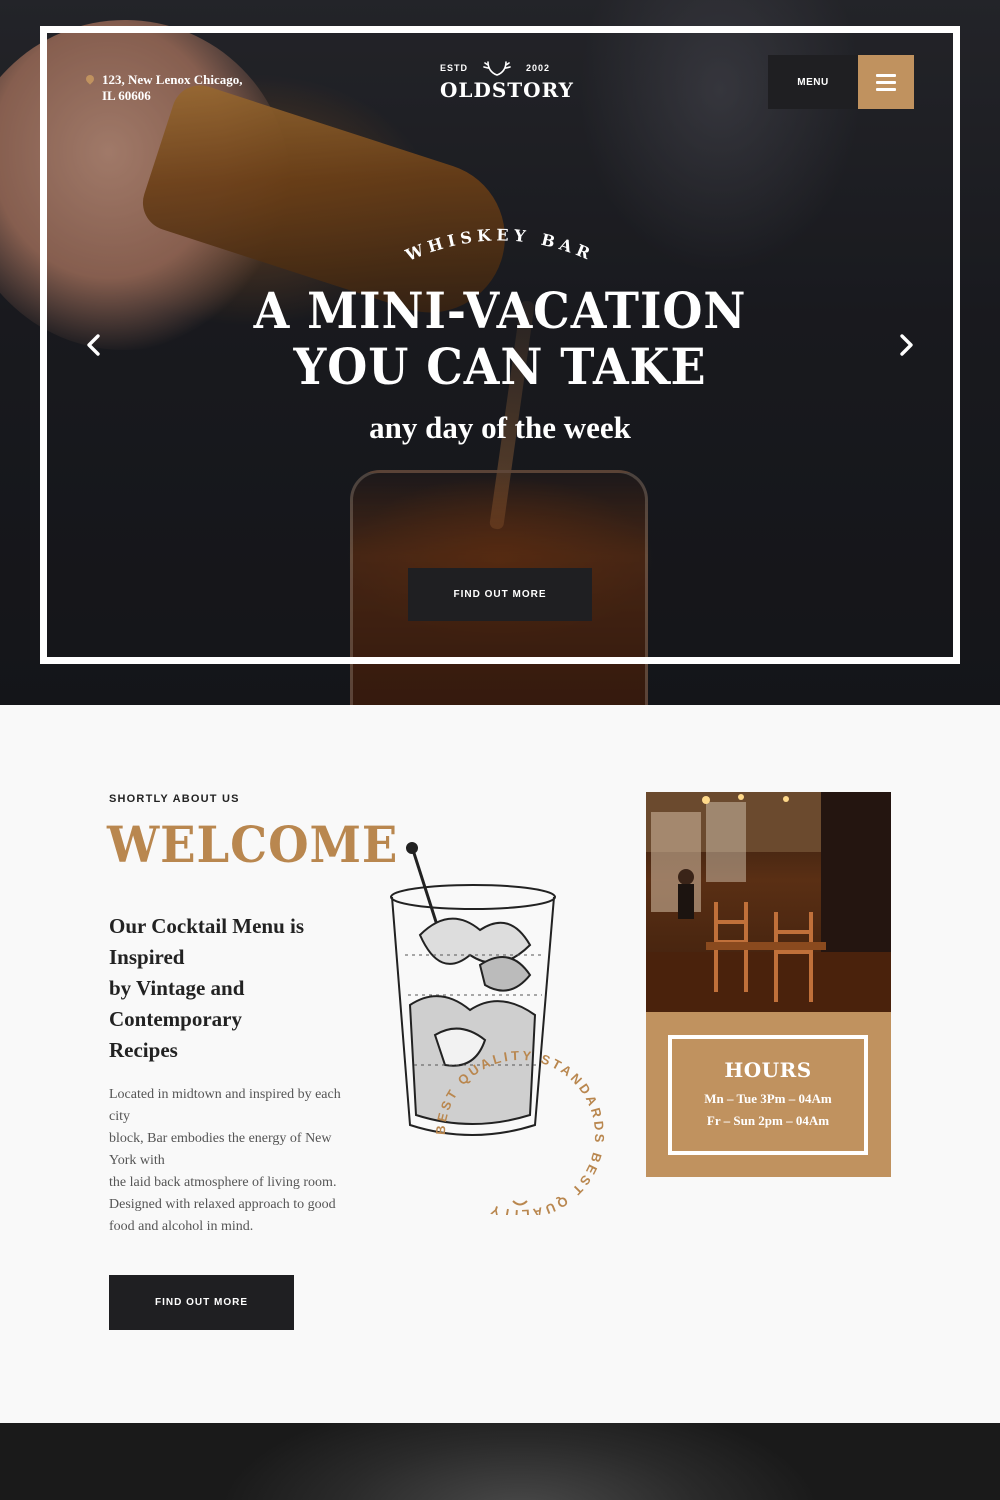 This screenshot has height=1500, width=1000. Describe the element at coordinates (175, 1019) in the screenshot. I see `about-subtitle-line: Contemporary` at that location.